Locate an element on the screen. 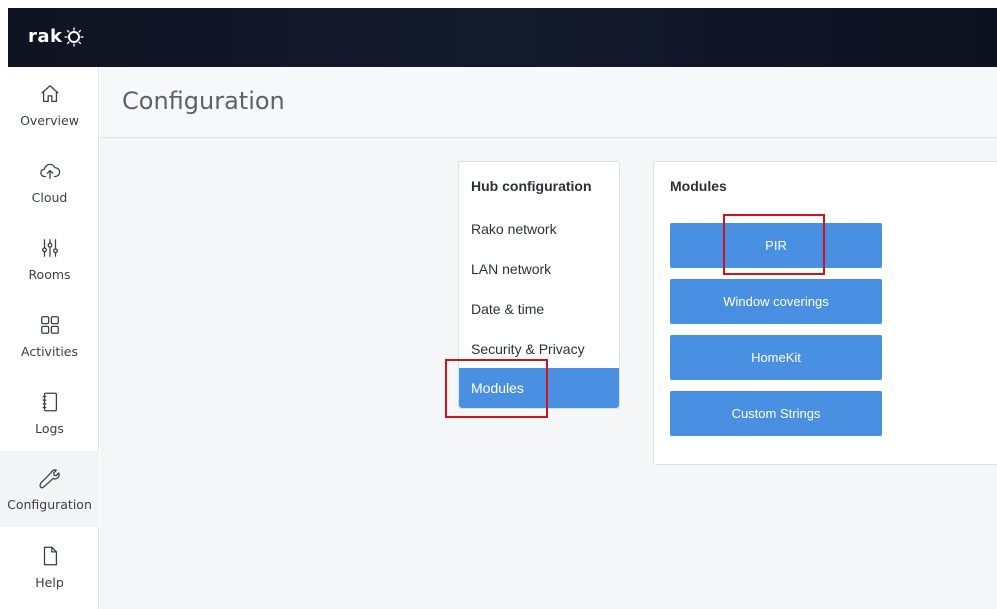 The image size is (997, 609). cloud-upload-icon is located at coordinates (49, 171).